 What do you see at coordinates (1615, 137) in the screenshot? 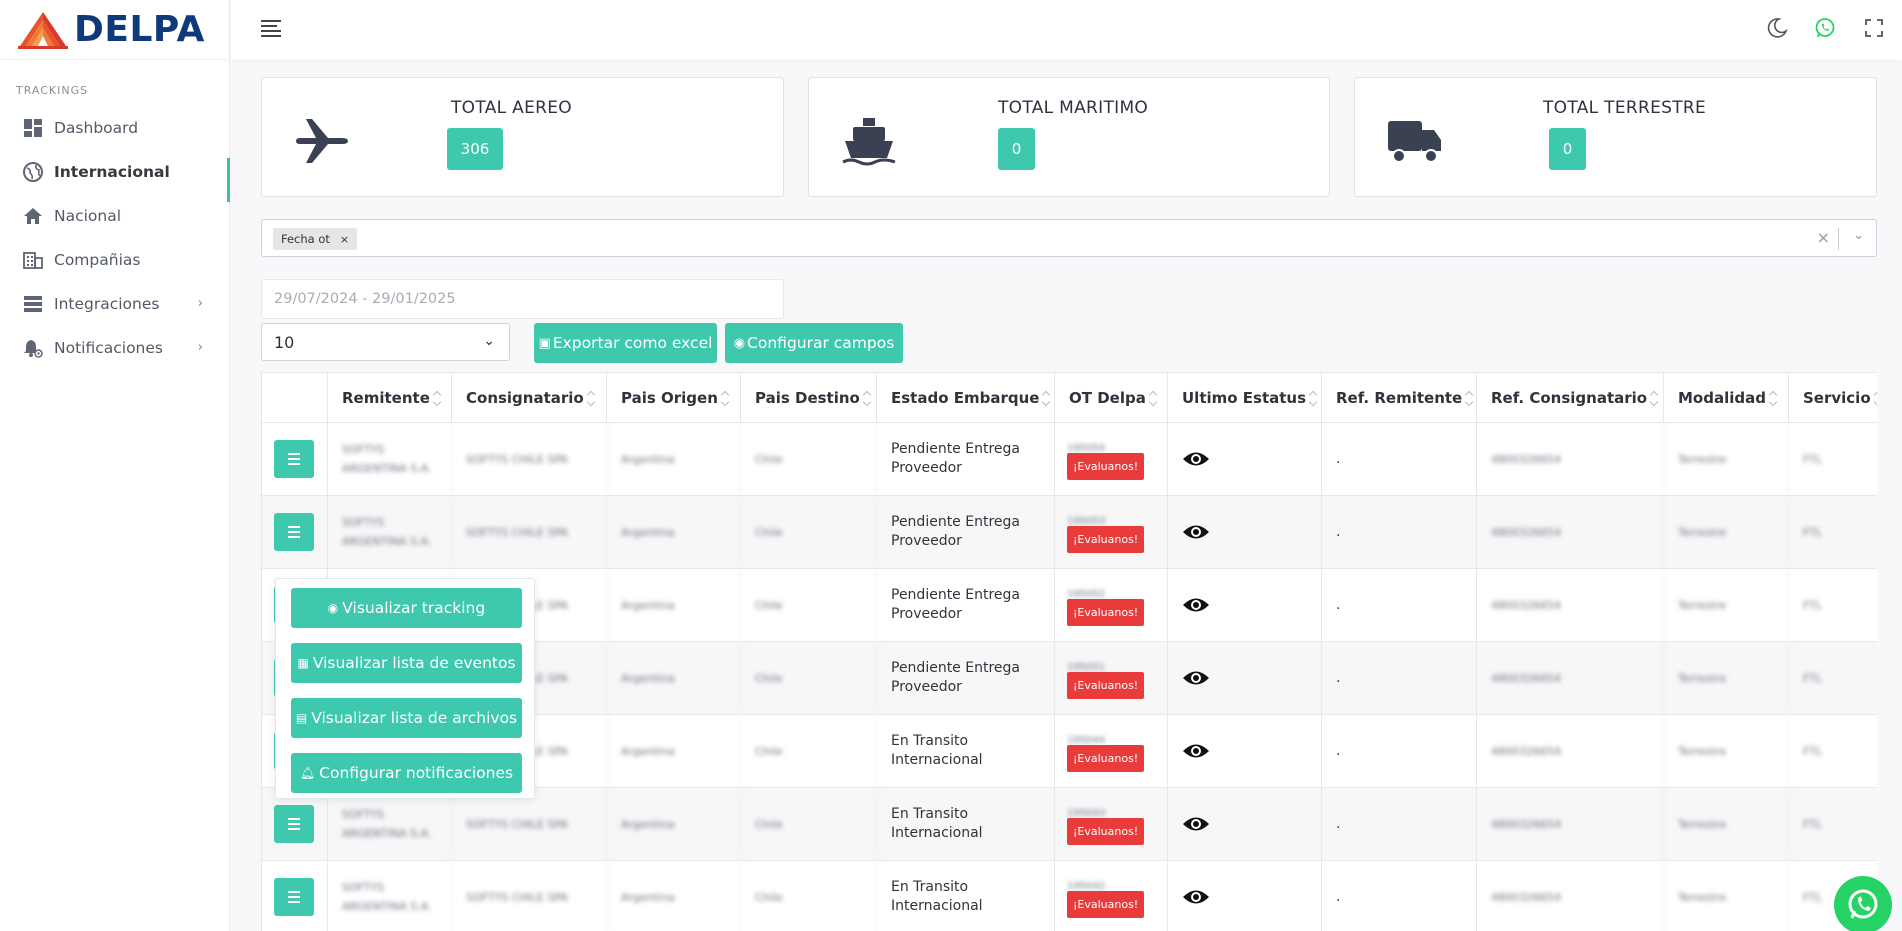
I see `stat-card-terrestre: TOTAL TERRESTRE 0` at bounding box center [1615, 137].